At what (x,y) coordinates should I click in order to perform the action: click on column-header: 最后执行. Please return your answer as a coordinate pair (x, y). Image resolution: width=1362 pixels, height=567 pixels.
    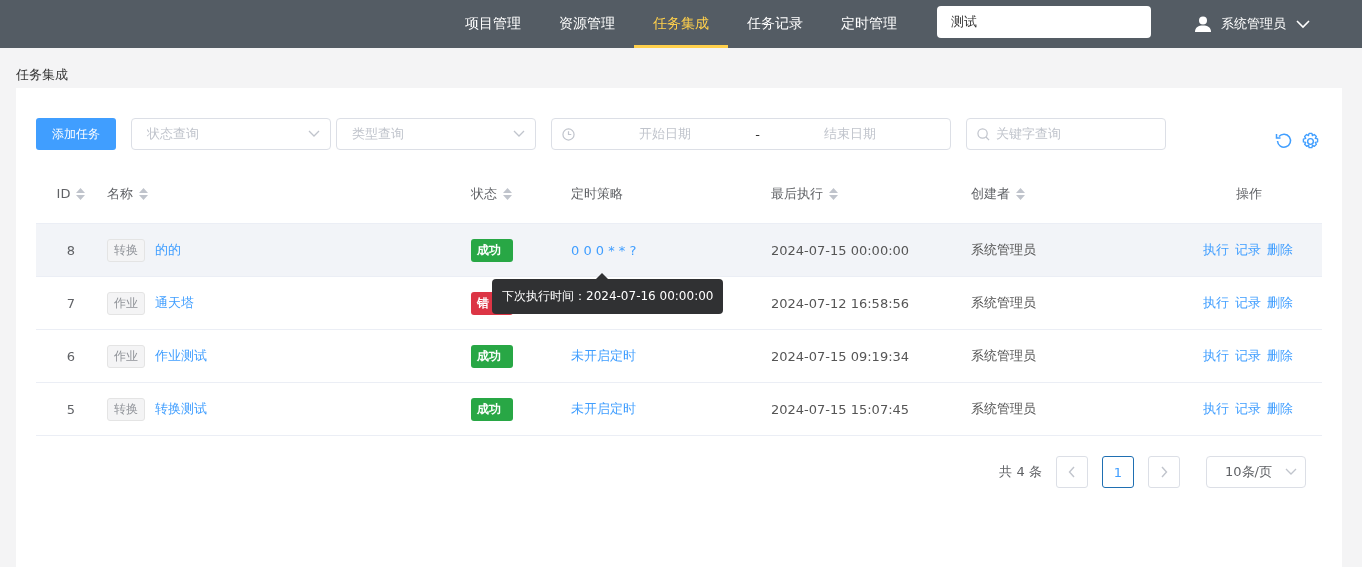
    Looking at the image, I should click on (797, 193).